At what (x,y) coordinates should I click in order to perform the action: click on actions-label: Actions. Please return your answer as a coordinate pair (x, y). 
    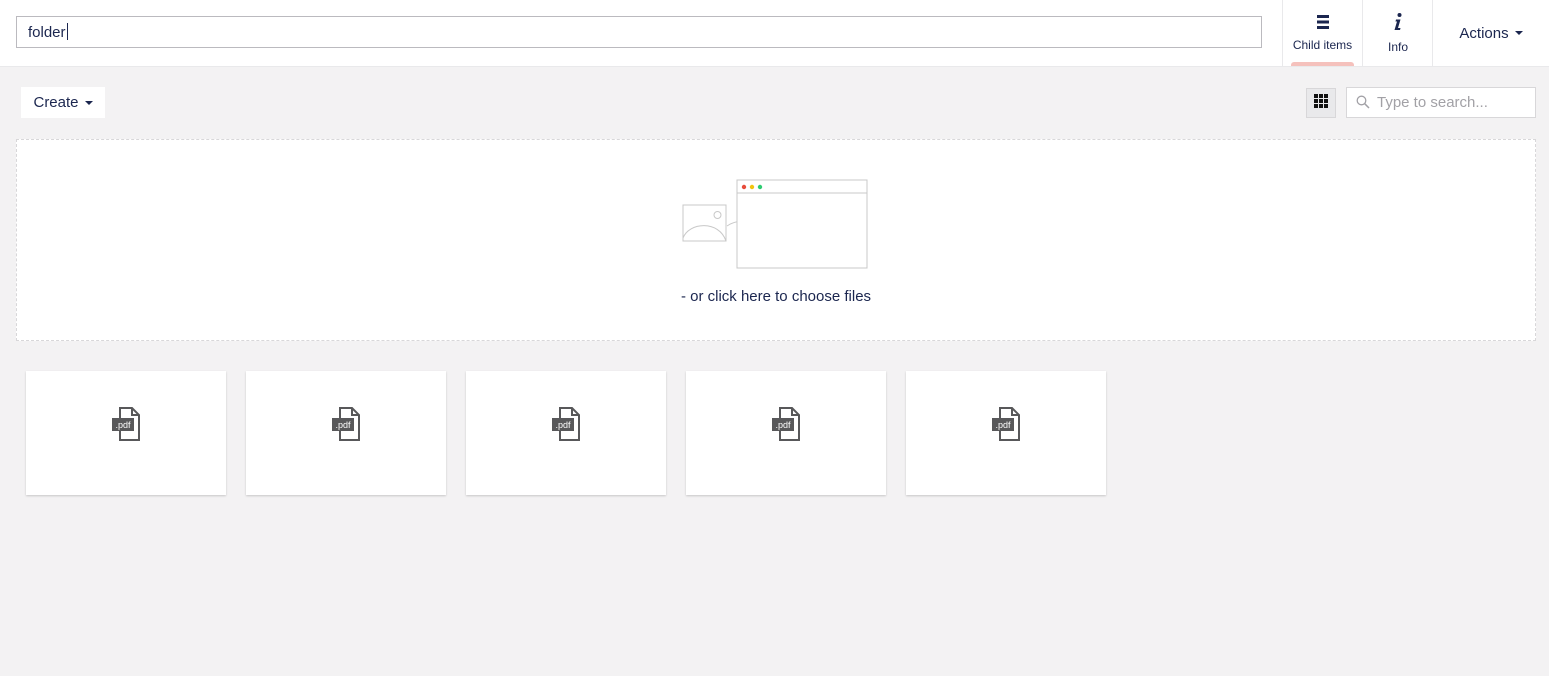
    Looking at the image, I should click on (1484, 33).